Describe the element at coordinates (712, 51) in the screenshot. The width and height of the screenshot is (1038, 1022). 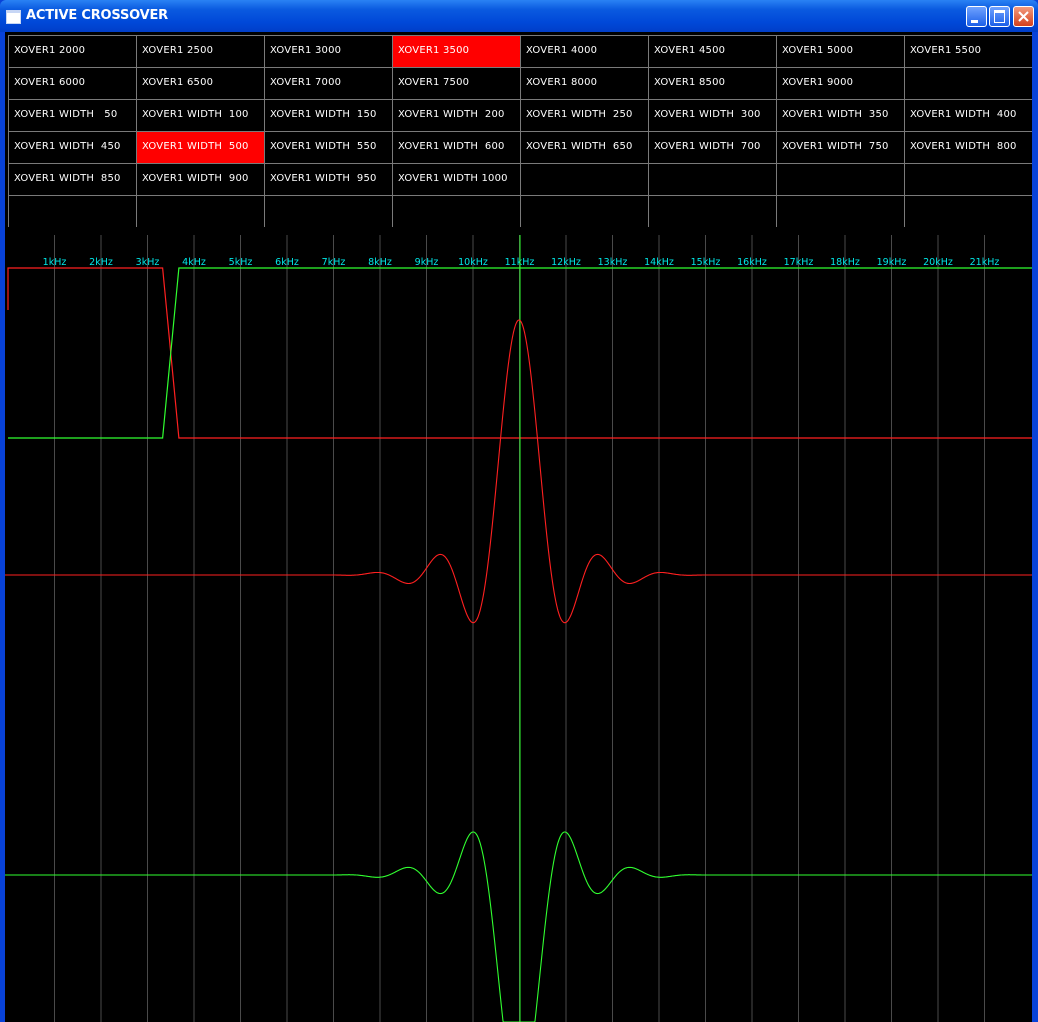
I see `button-xover1-4500: XOVER1 4500` at that location.